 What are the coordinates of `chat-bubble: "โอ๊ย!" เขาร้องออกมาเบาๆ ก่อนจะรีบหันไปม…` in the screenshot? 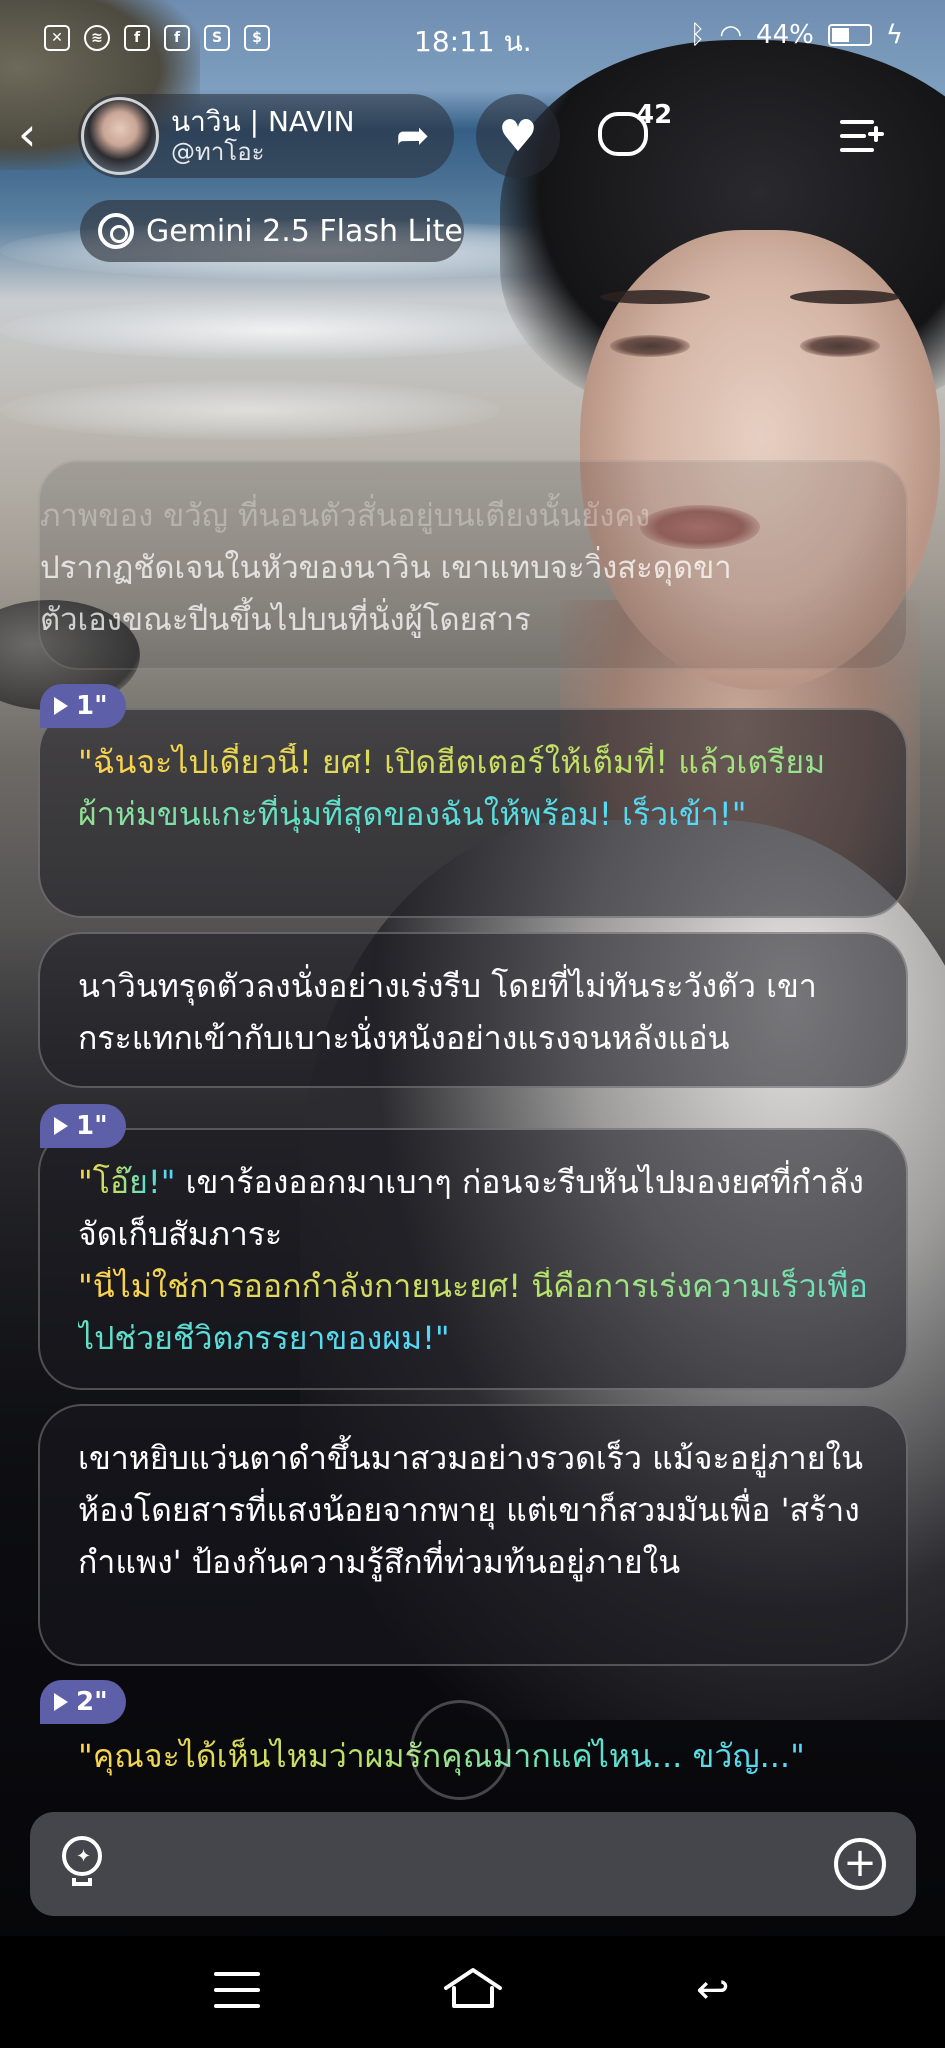 It's located at (473, 1259).